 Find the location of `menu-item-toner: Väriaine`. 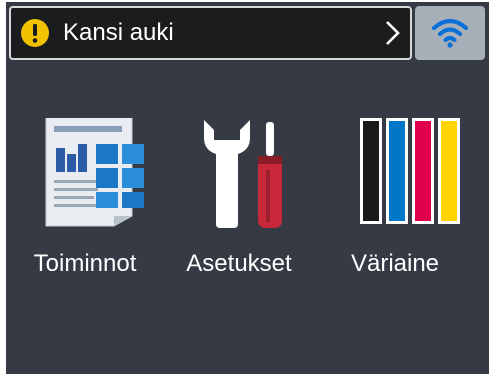

menu-item-toner: Väriaine is located at coordinates (395, 200).